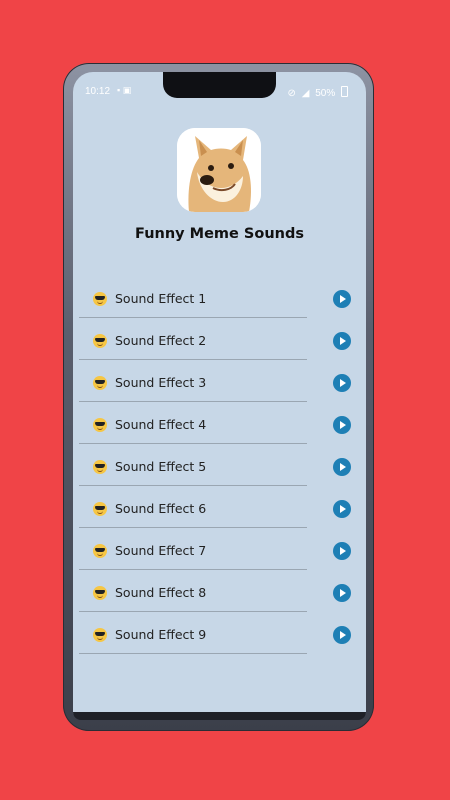 The height and width of the screenshot is (800, 450). Describe the element at coordinates (219, 716) in the screenshot. I see `phone-bottom-bezel` at that location.